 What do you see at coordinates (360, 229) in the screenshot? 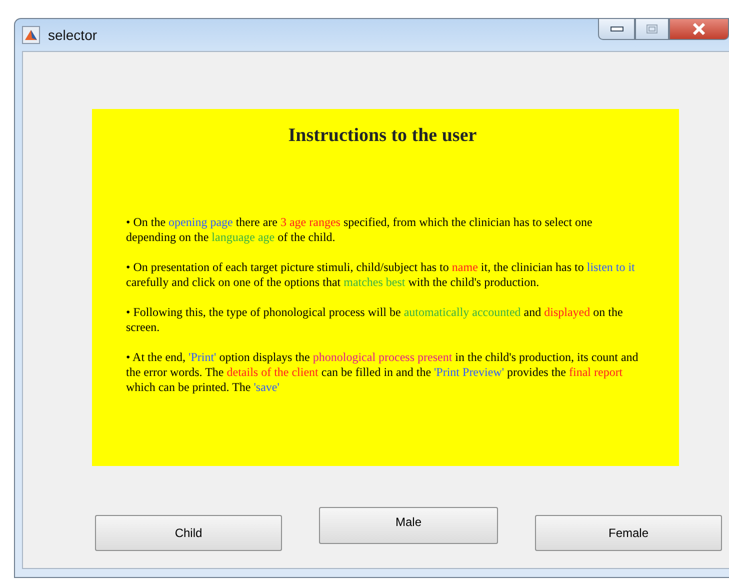
I see `instruction-paragraph: • On the opening page there are 3 age ranges specified, from which the clinician has to select one depending on the language age of the child.` at bounding box center [360, 229].